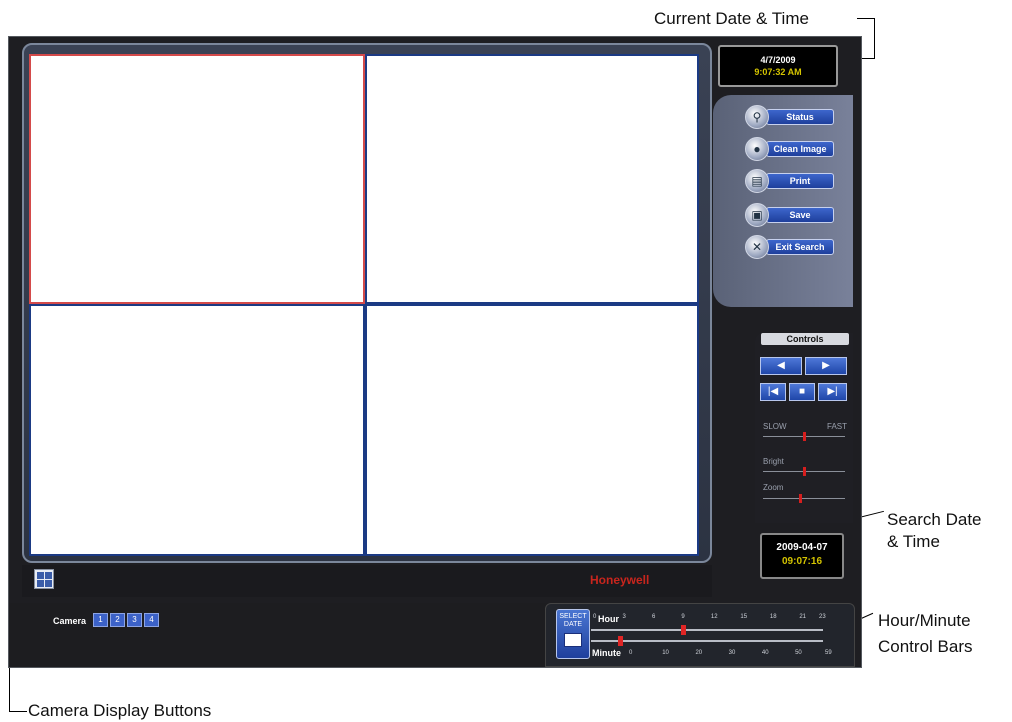 The width and height of the screenshot is (1012, 722). I want to click on image-clean-icon: ●, so click(757, 149).